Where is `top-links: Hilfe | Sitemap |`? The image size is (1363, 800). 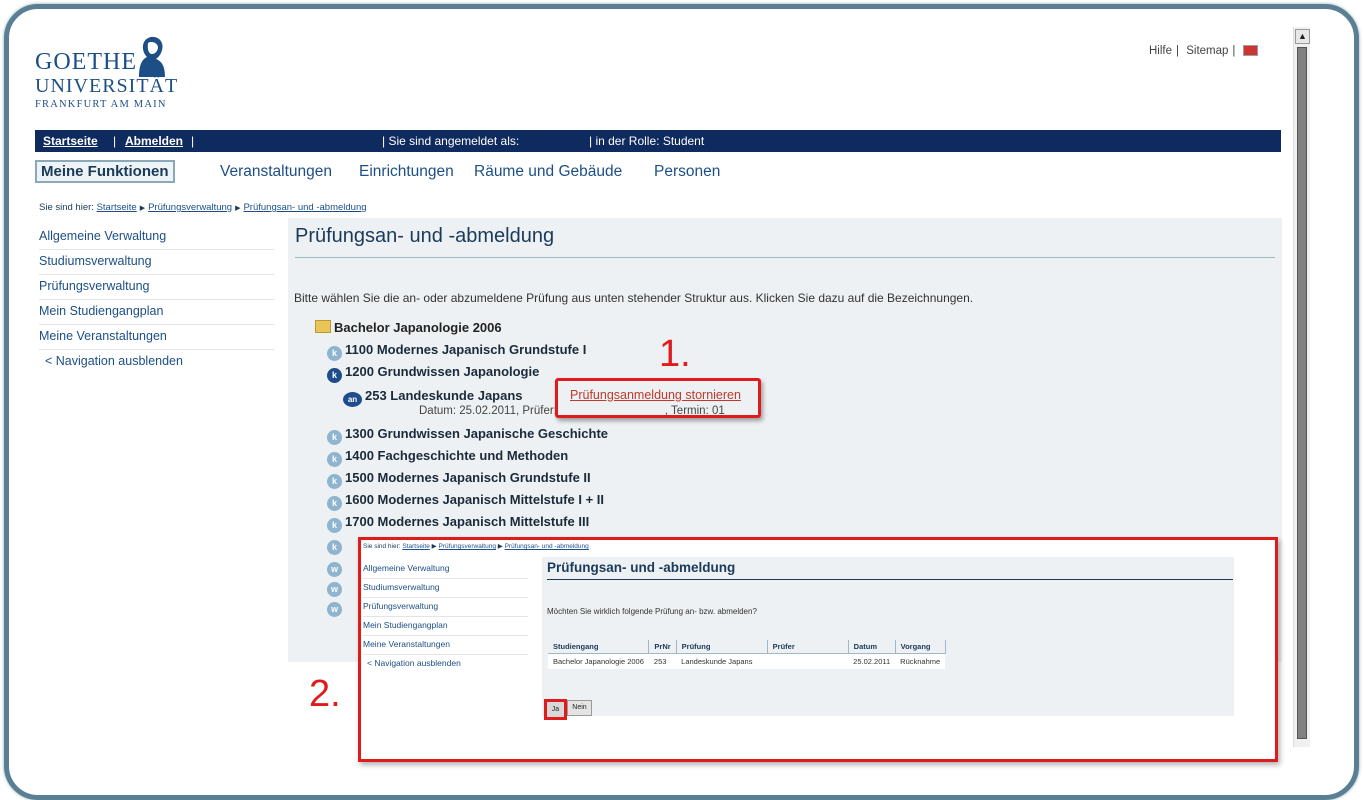
top-links: Hilfe | Sitemap | is located at coordinates (1205, 51).